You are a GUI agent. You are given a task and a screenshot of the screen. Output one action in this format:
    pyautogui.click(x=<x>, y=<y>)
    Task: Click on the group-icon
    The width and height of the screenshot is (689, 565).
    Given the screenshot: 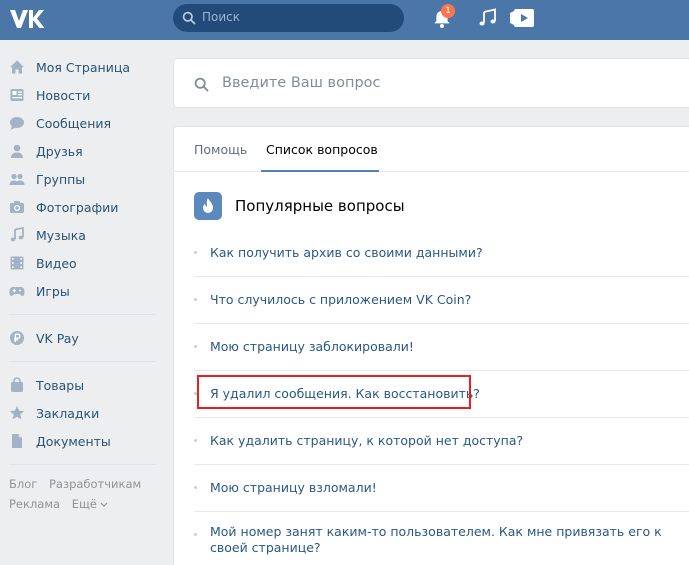 What is the action you would take?
    pyautogui.click(x=17, y=179)
    